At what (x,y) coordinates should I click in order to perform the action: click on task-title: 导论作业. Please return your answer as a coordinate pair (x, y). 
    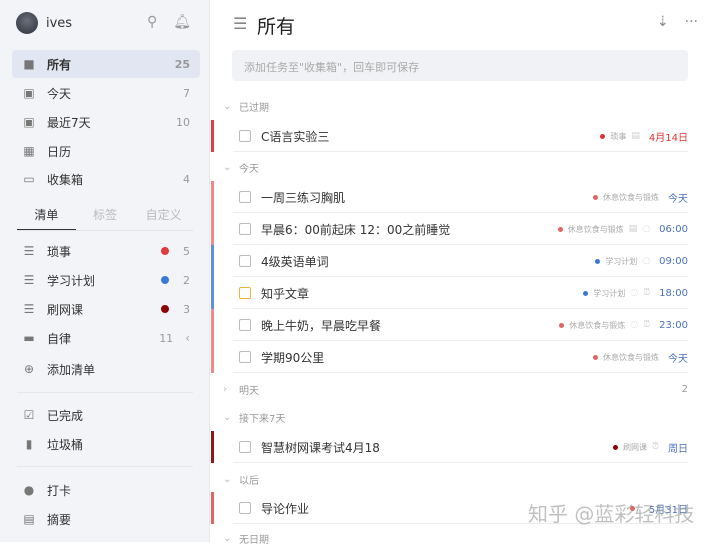
    Looking at the image, I should click on (285, 508).